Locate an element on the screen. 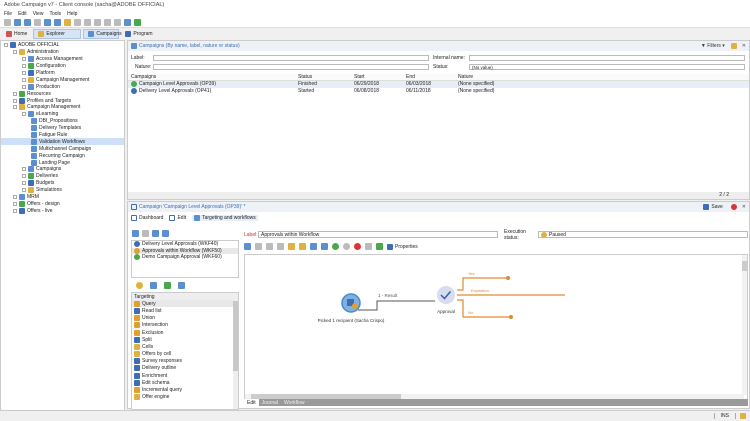  paste-icon is located at coordinates (97, 22).